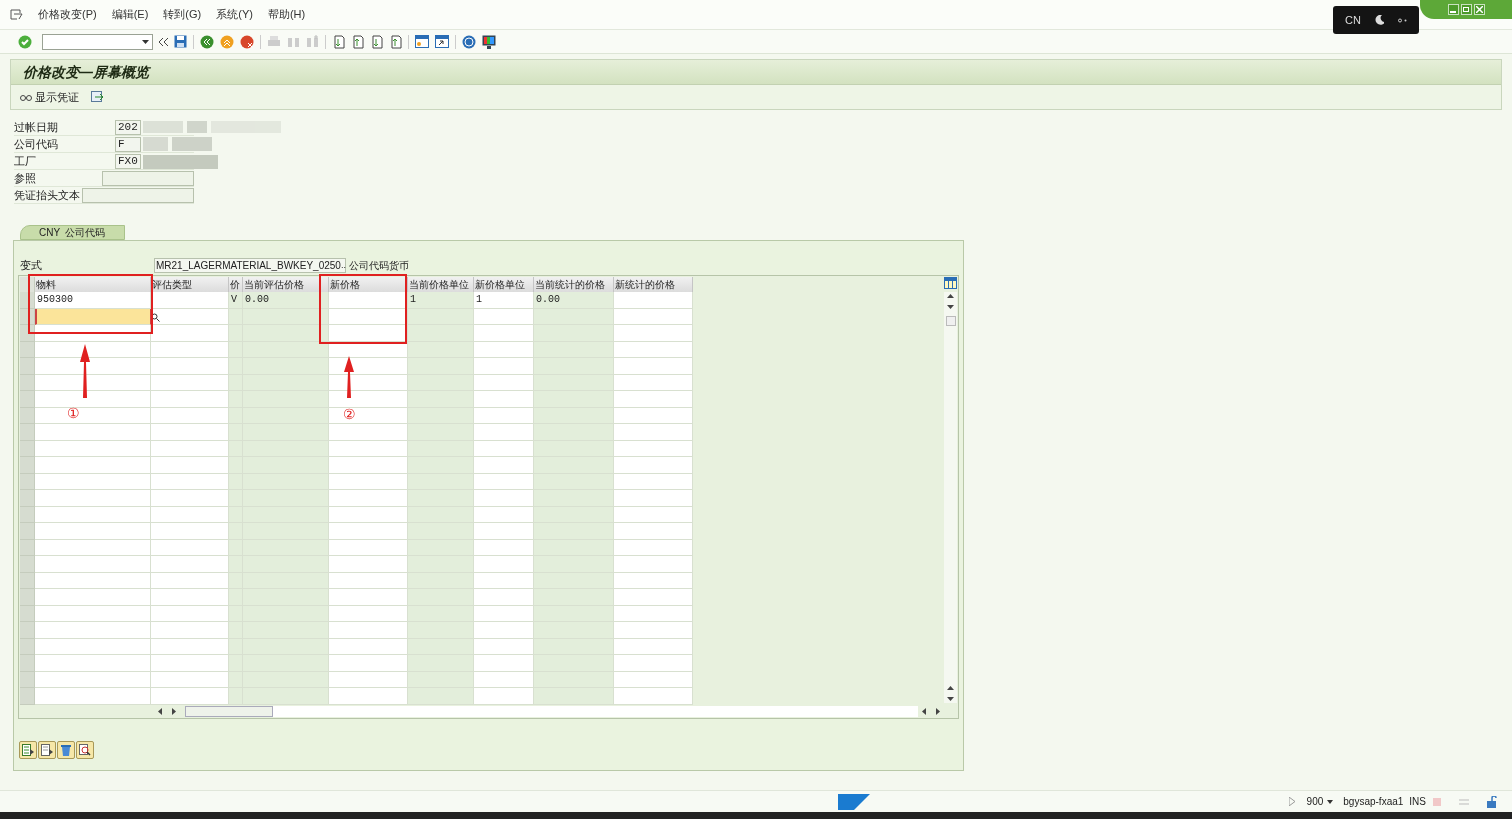 This screenshot has height=819, width=1512. I want to click on close-button, so click(1479, 9).